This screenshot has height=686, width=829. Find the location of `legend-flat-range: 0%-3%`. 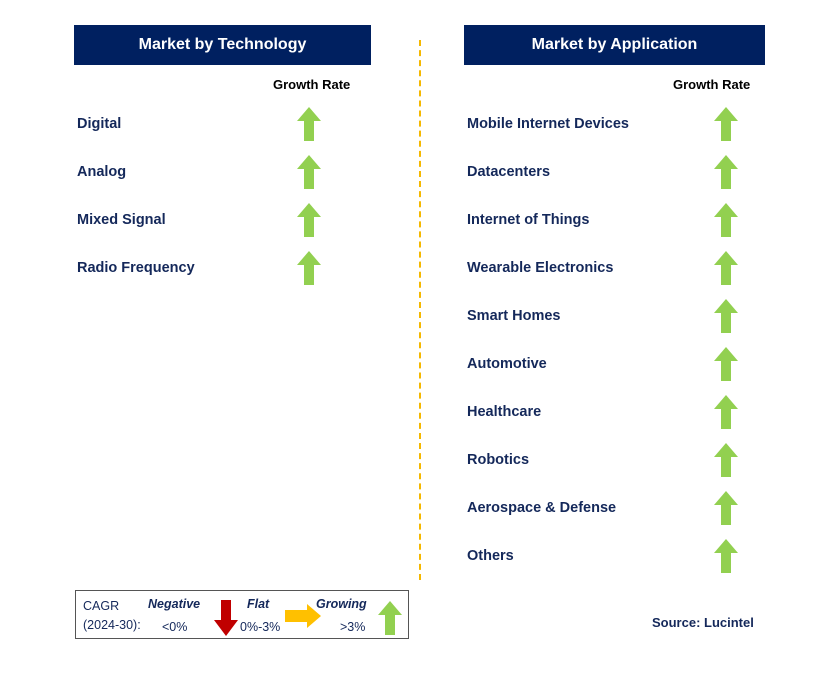

legend-flat-range: 0%-3% is located at coordinates (260, 627).